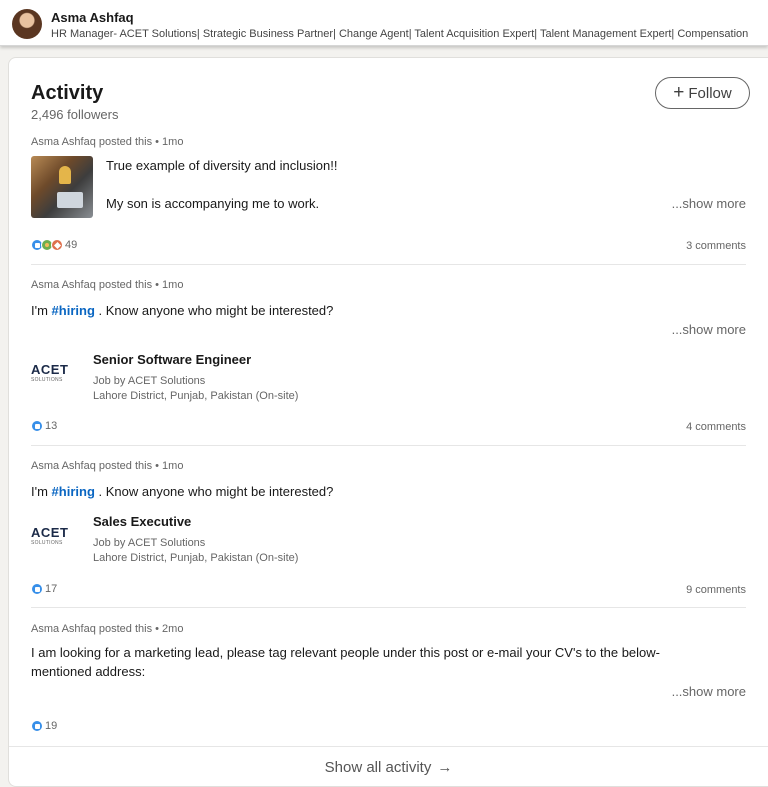 This screenshot has height=787, width=768. What do you see at coordinates (445, 767) in the screenshot?
I see `arrow-right-icon: →` at bounding box center [445, 767].